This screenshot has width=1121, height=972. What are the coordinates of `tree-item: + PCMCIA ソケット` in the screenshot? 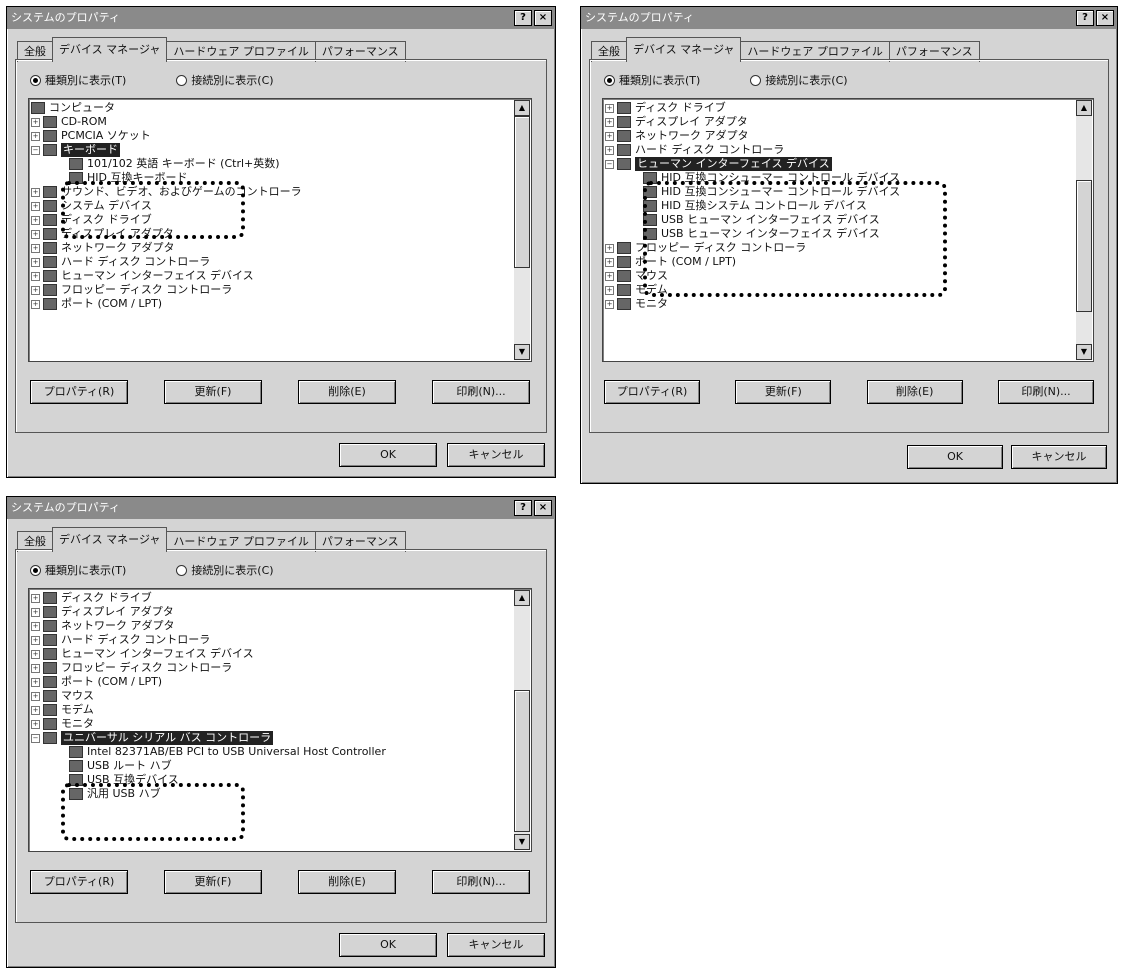 It's located at (272, 136).